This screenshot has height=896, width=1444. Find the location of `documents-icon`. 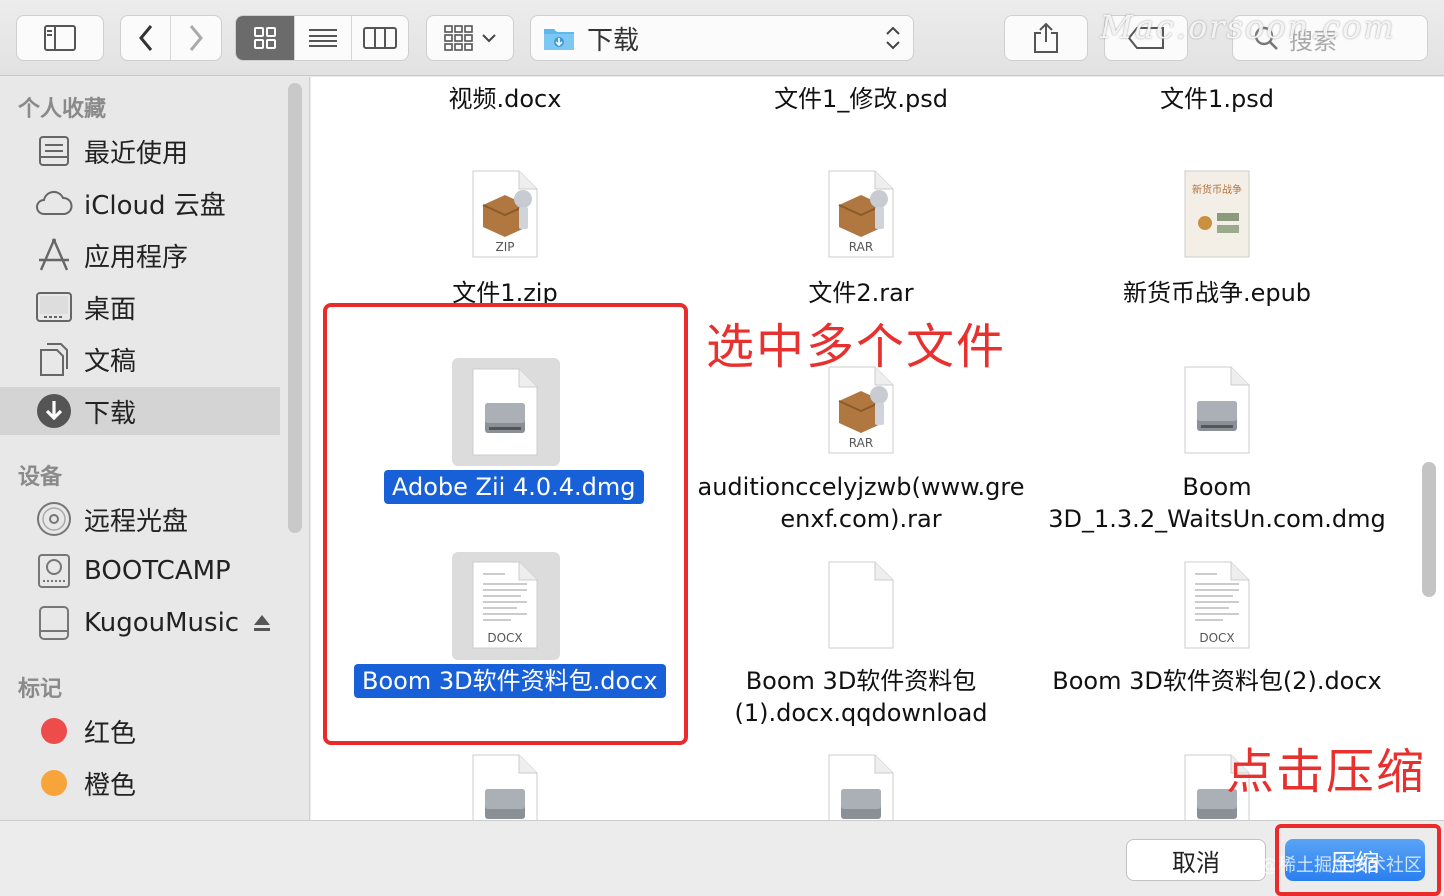

documents-icon is located at coordinates (54, 359).